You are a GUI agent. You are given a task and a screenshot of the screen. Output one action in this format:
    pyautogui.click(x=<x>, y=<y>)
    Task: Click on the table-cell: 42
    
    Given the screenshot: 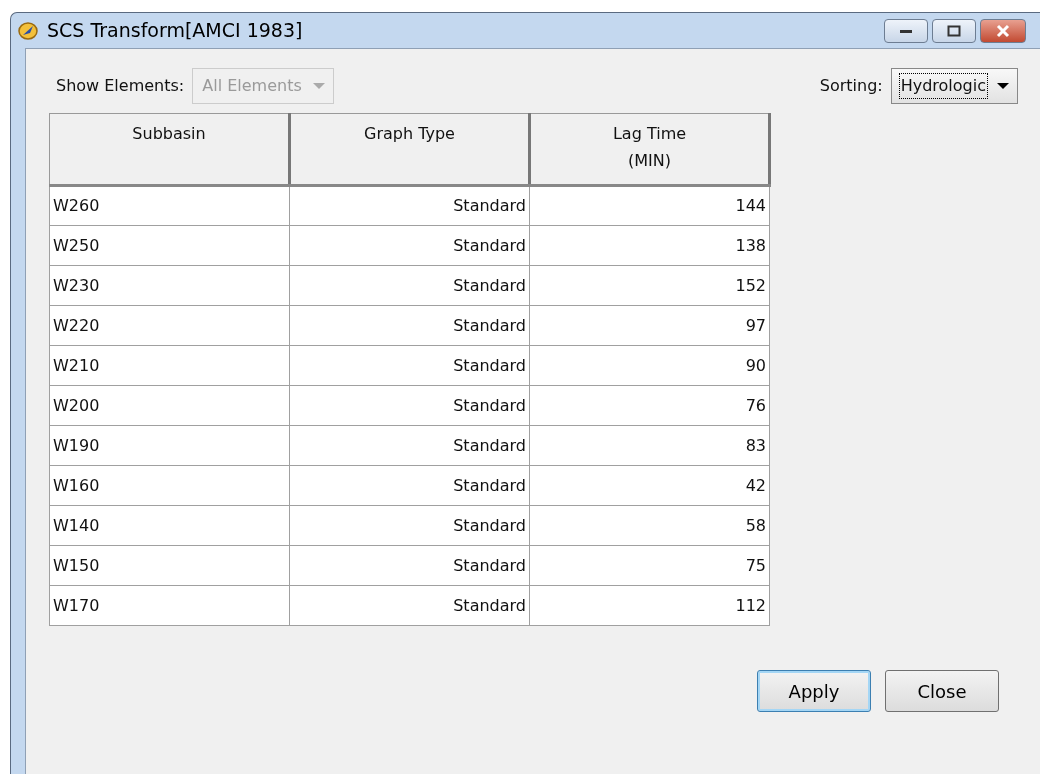 What is the action you would take?
    pyautogui.click(x=649, y=485)
    